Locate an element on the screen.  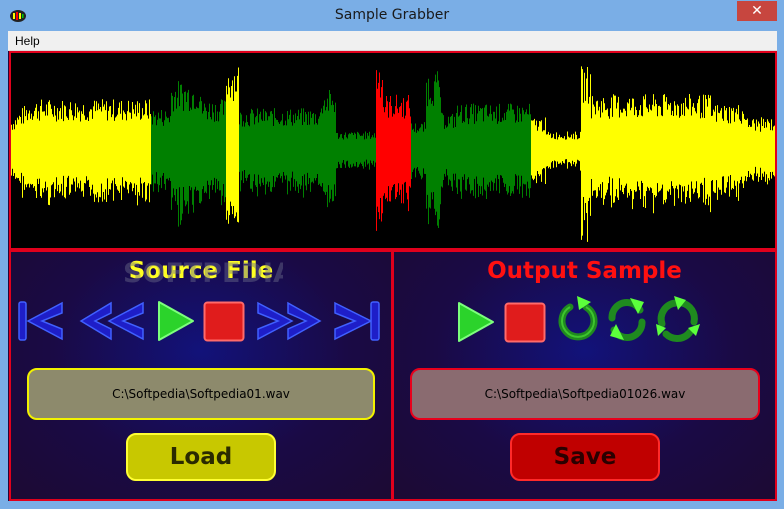
fast-forward-icon is located at coordinates (288, 321).